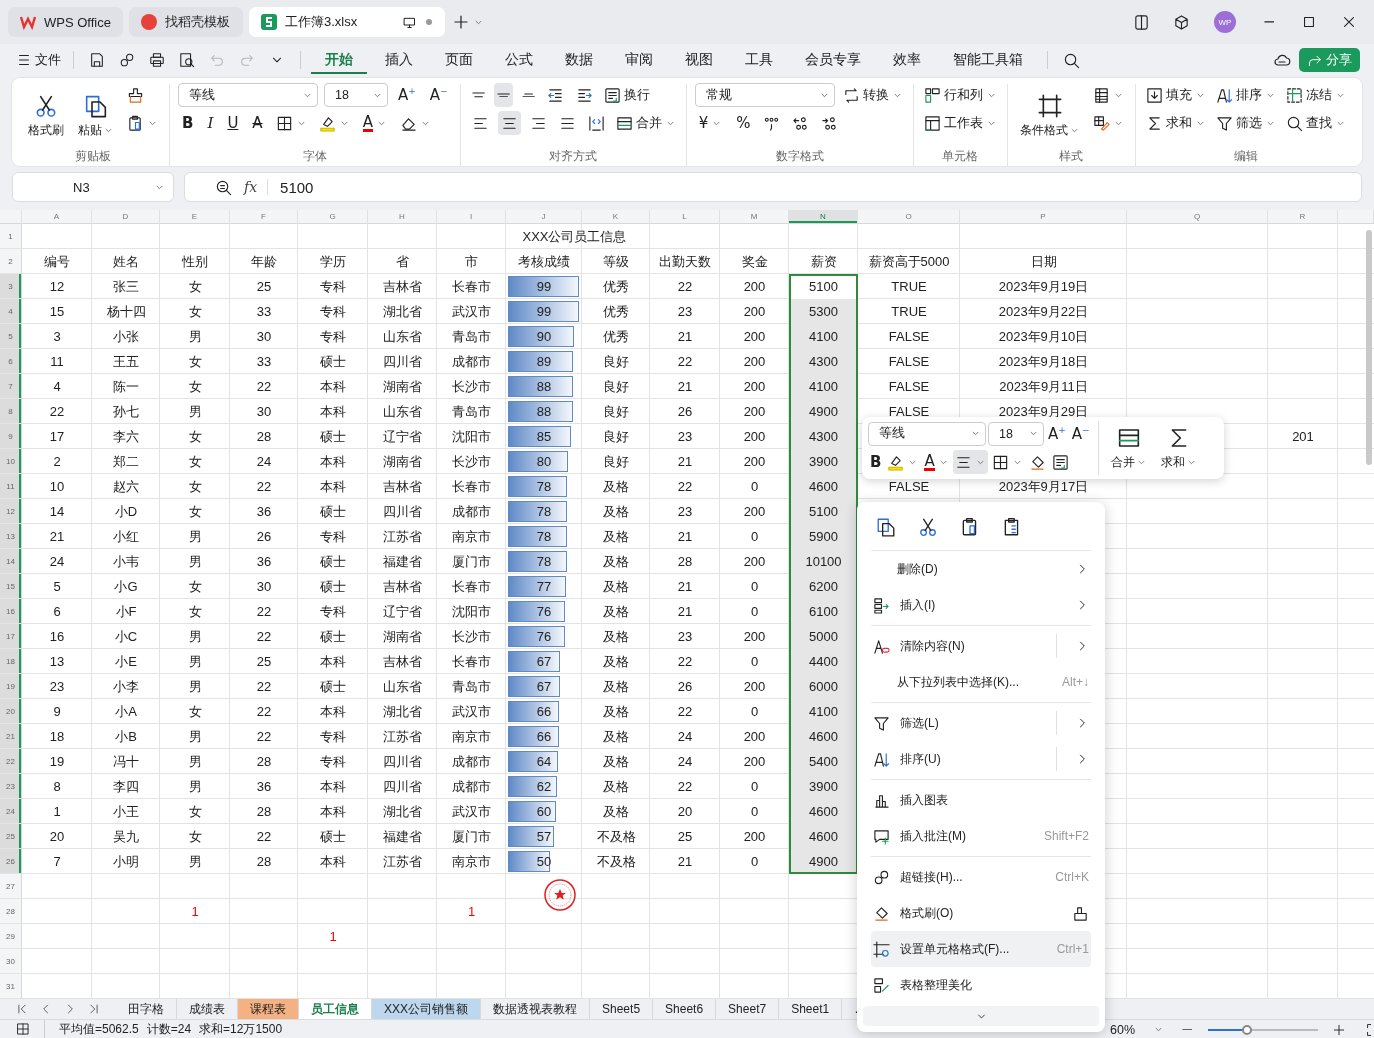 This screenshot has height=1038, width=1374. I want to click on menu-item: 插入(I), so click(981, 605).